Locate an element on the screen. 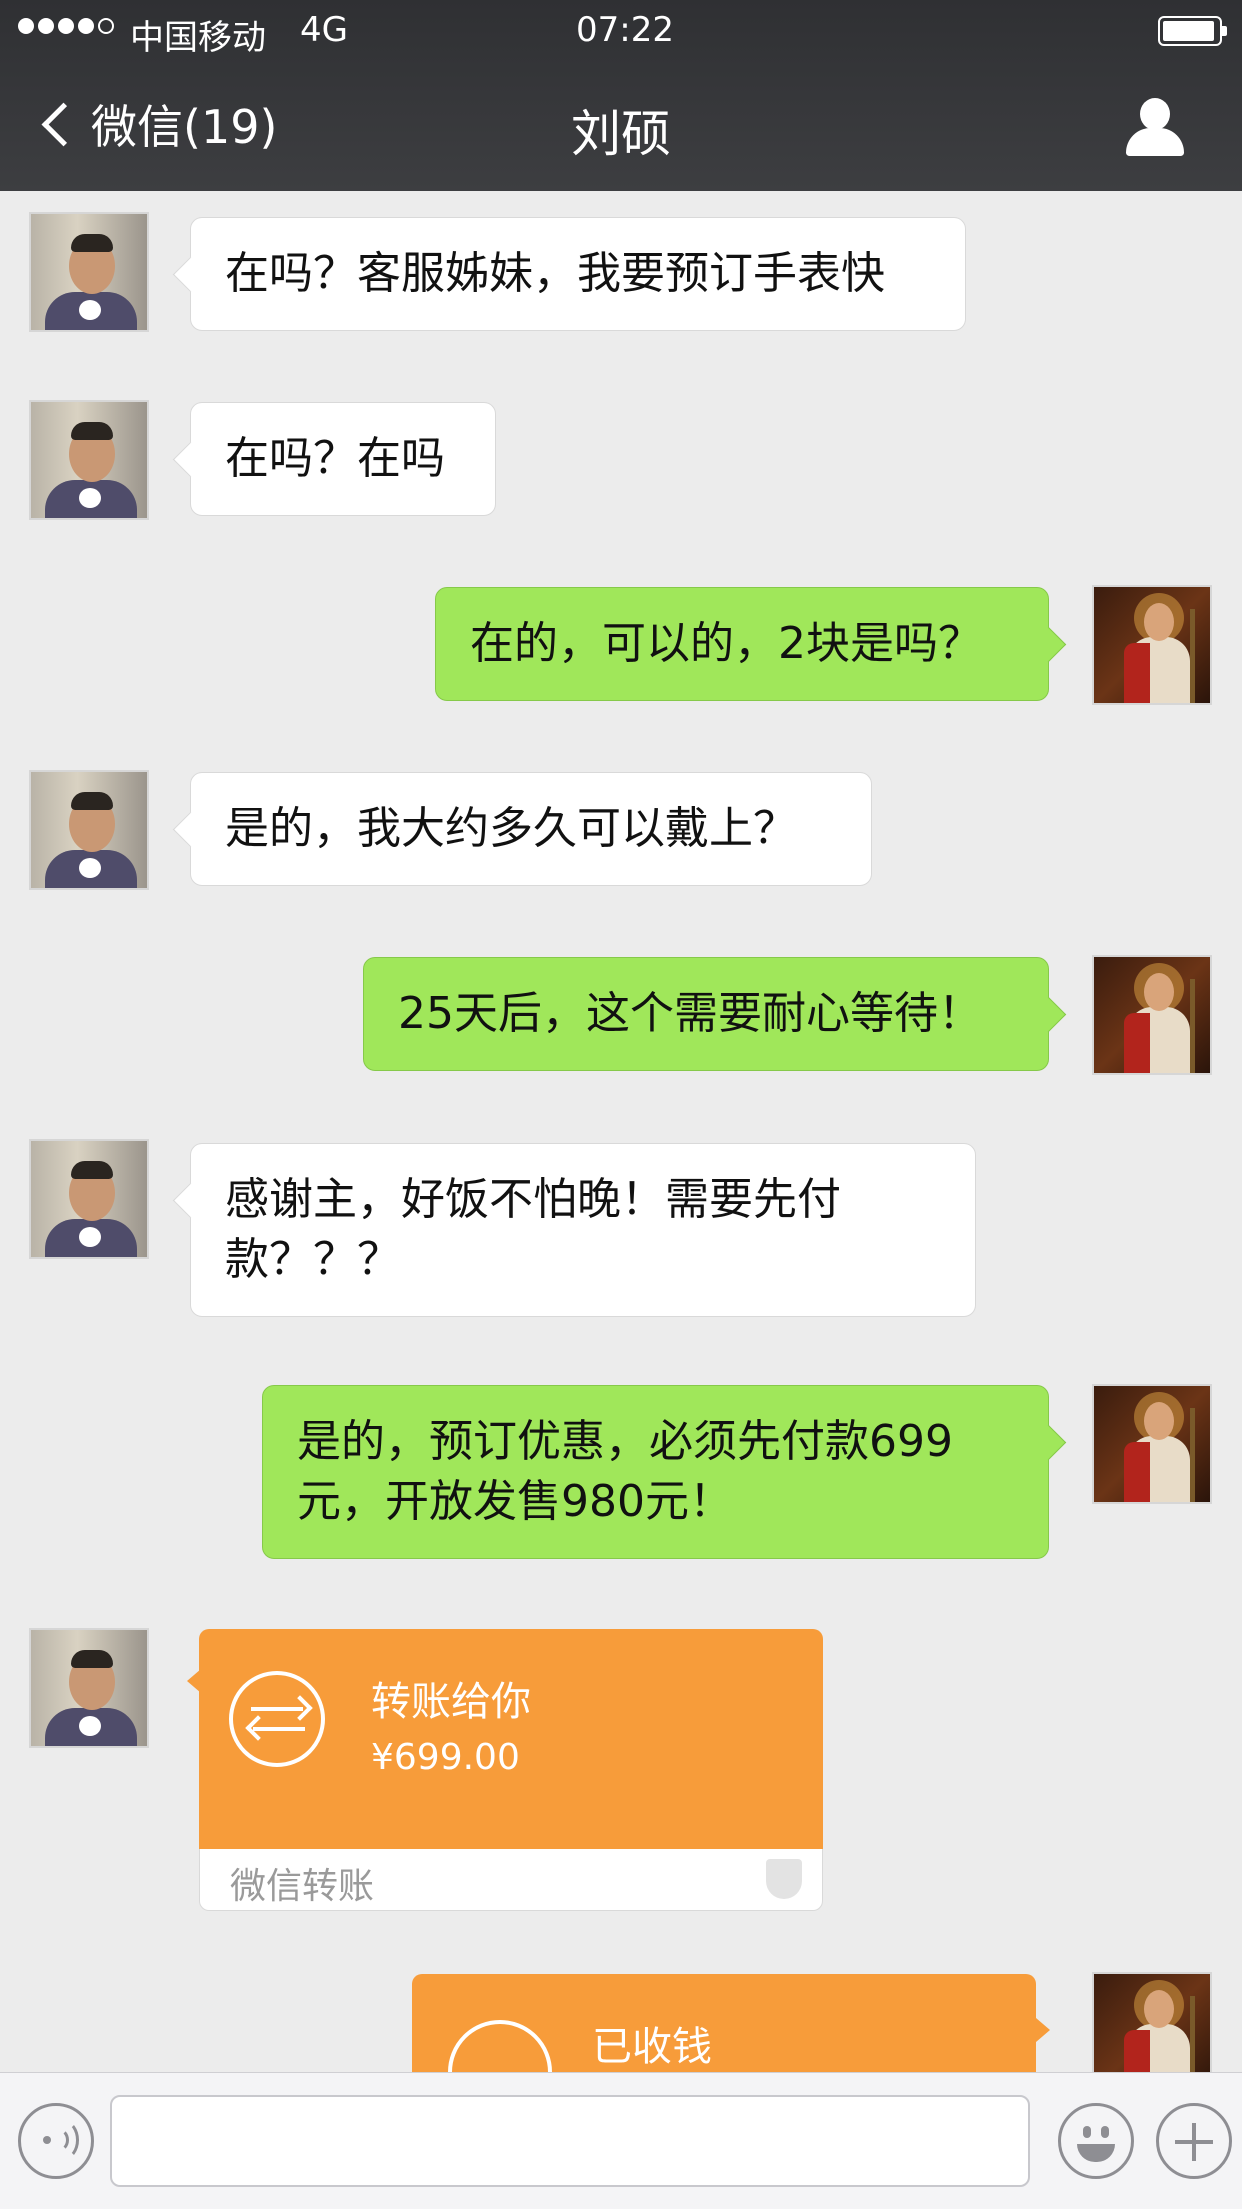  input-bar is located at coordinates (621, 2140).